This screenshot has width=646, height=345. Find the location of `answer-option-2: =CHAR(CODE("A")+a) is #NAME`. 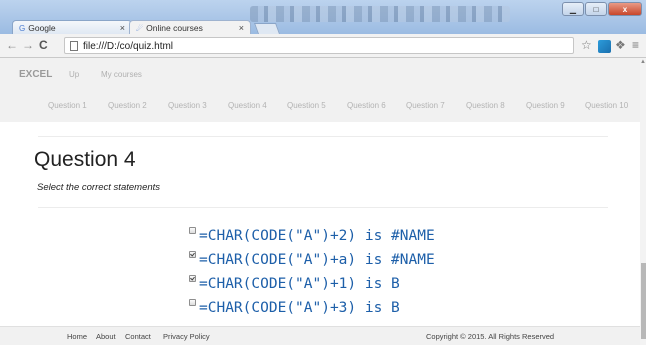

answer-option-2: =CHAR(CODE("A")+a) is #NAME is located at coordinates (312, 259).